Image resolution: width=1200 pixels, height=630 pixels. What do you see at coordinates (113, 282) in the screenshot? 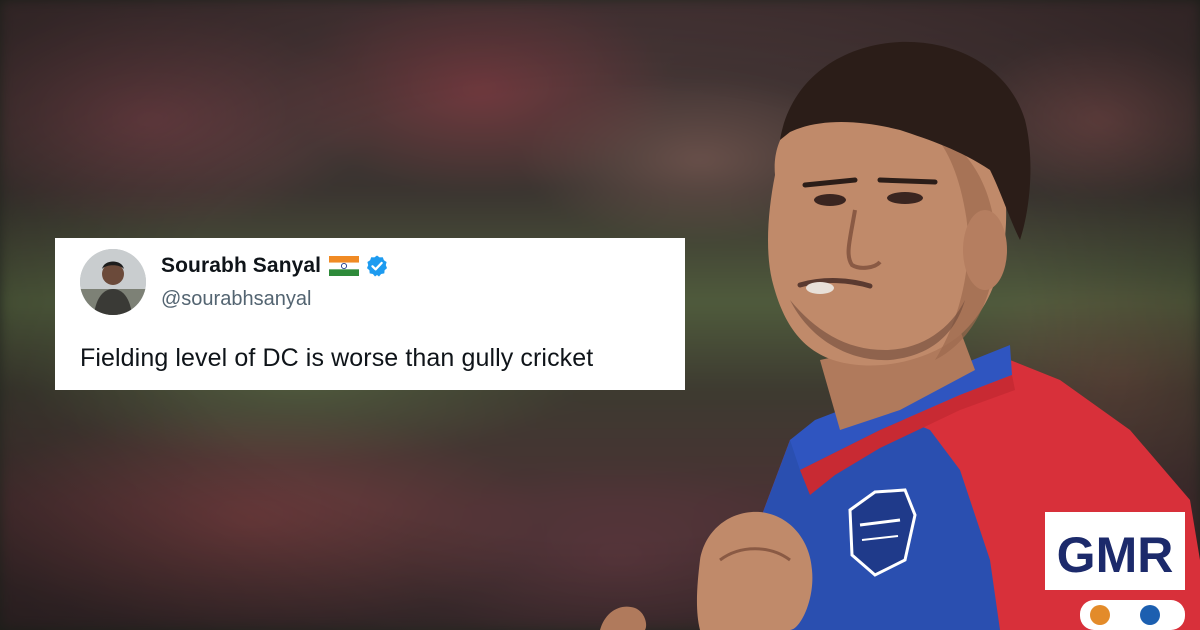
I see `author-avatar` at bounding box center [113, 282].